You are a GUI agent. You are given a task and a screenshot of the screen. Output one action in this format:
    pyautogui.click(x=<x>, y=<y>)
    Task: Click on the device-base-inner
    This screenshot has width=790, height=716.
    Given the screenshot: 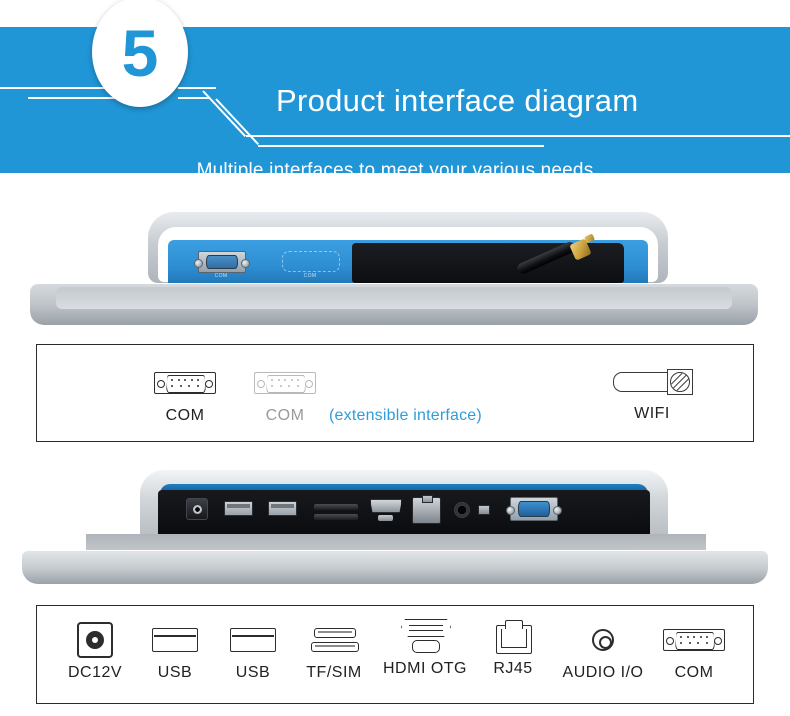 What is the action you would take?
    pyautogui.click(x=394, y=298)
    